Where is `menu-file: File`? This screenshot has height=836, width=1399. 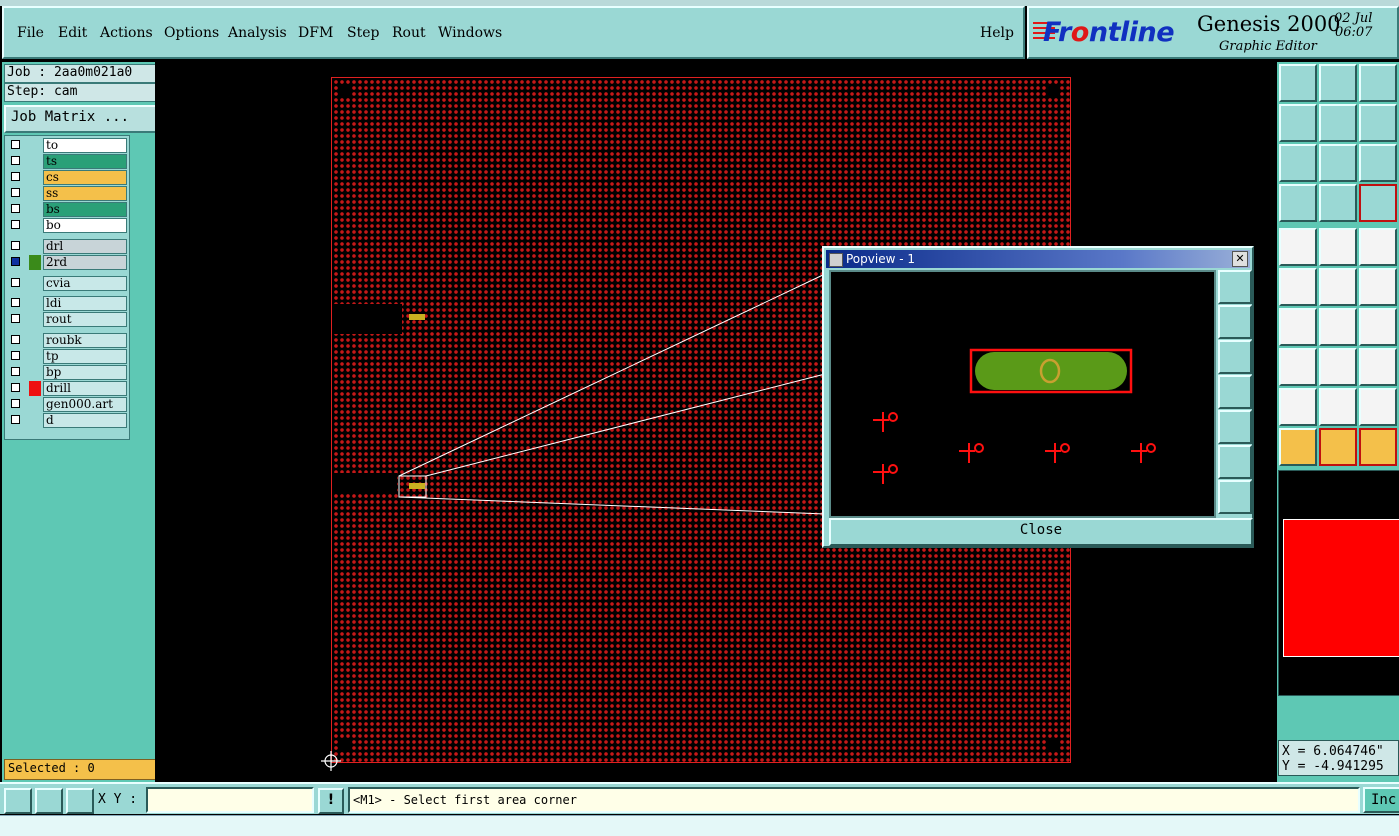
menu-file: File is located at coordinates (30, 33).